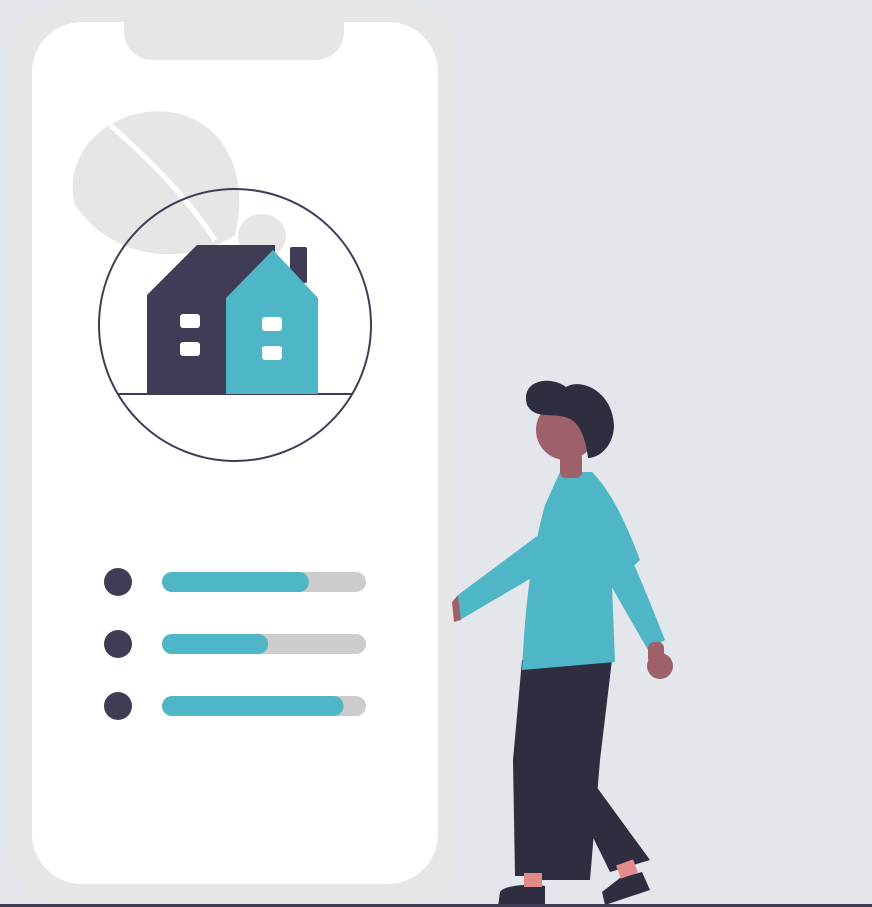 The image size is (872, 907). Describe the element at coordinates (533, 880) in the screenshot. I see `person-ankle` at that location.